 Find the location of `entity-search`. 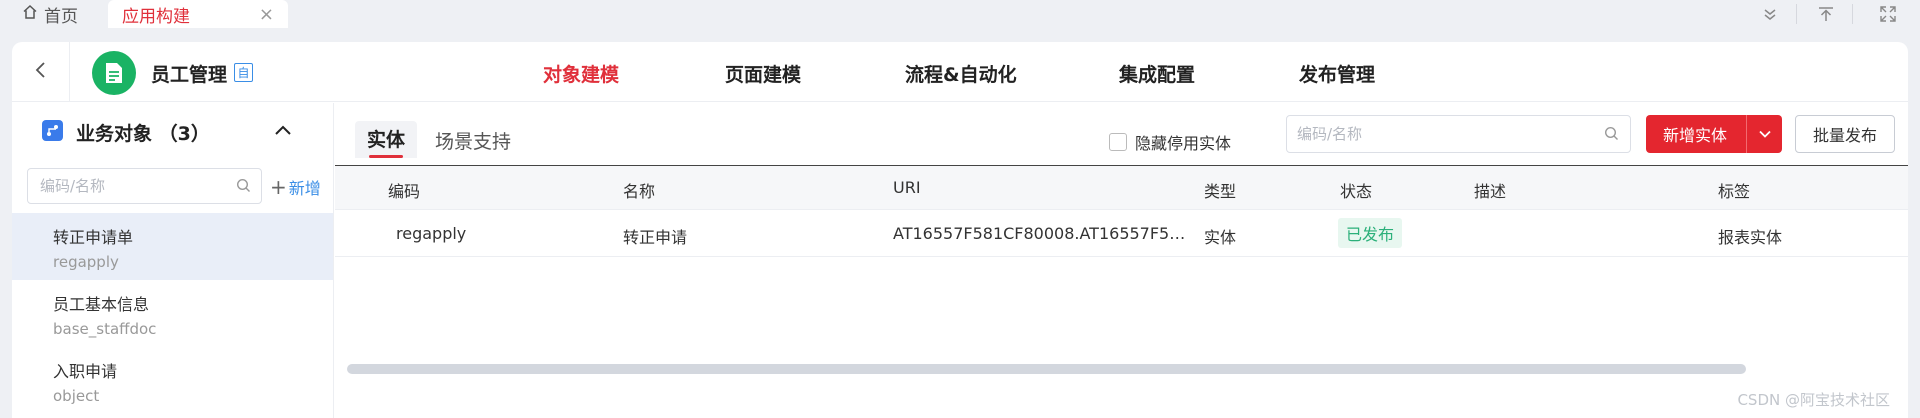

entity-search is located at coordinates (1458, 134).